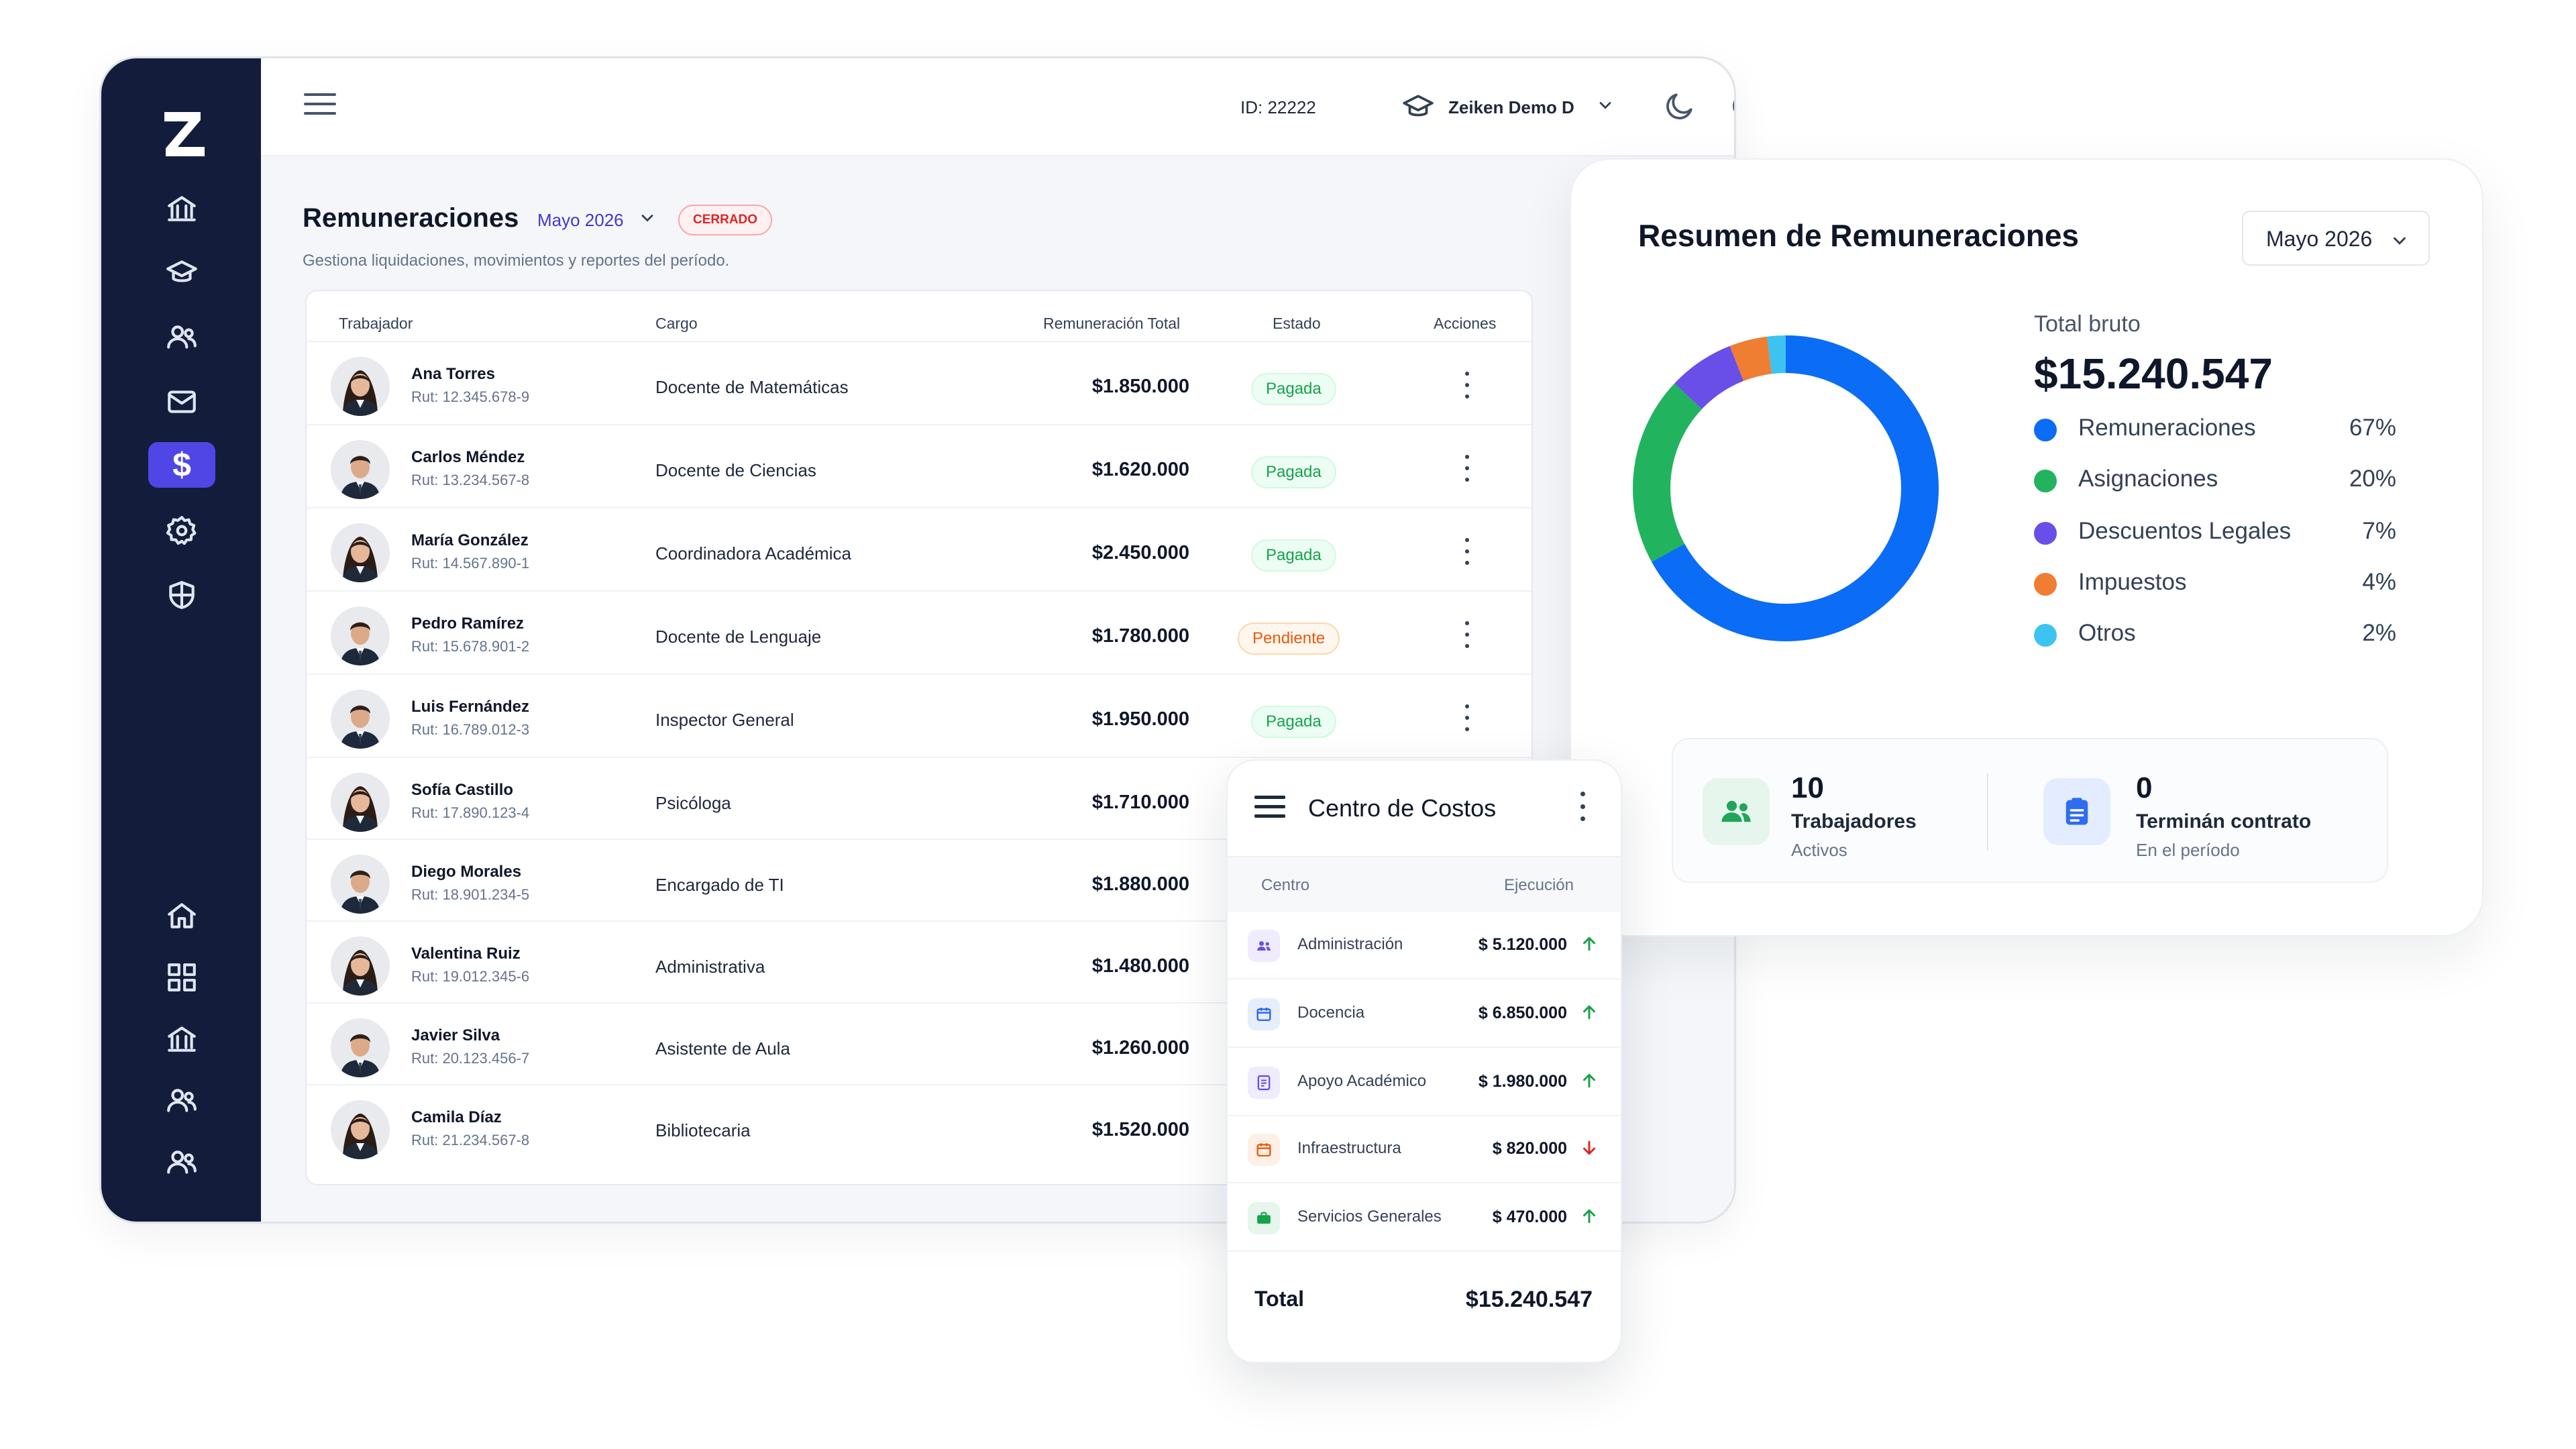 The height and width of the screenshot is (1449, 2576). What do you see at coordinates (181, 337) in the screenshot?
I see `sidebar-item-people` at bounding box center [181, 337].